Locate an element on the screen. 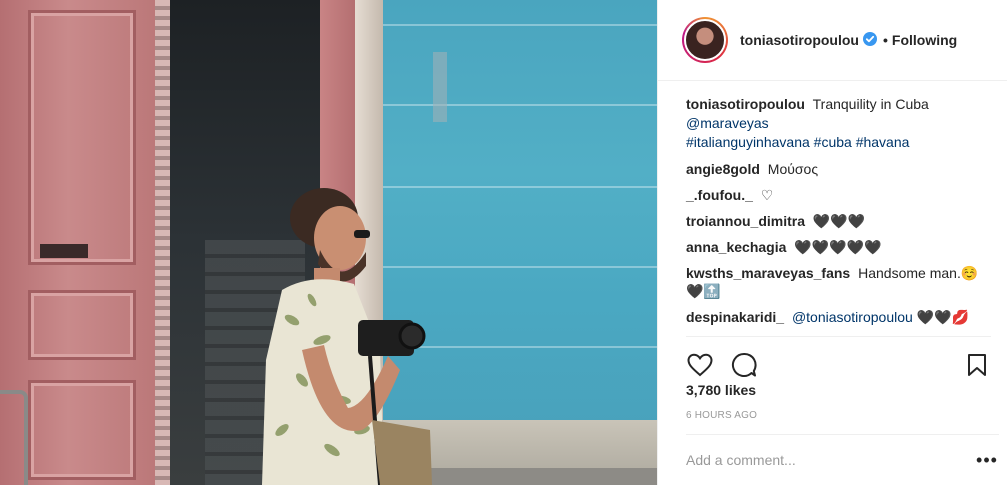 The height and width of the screenshot is (485, 1007). comment-item: despinakaridi_ @toniasotiropoulou 🖤🖤💋 is located at coordinates (838, 317).